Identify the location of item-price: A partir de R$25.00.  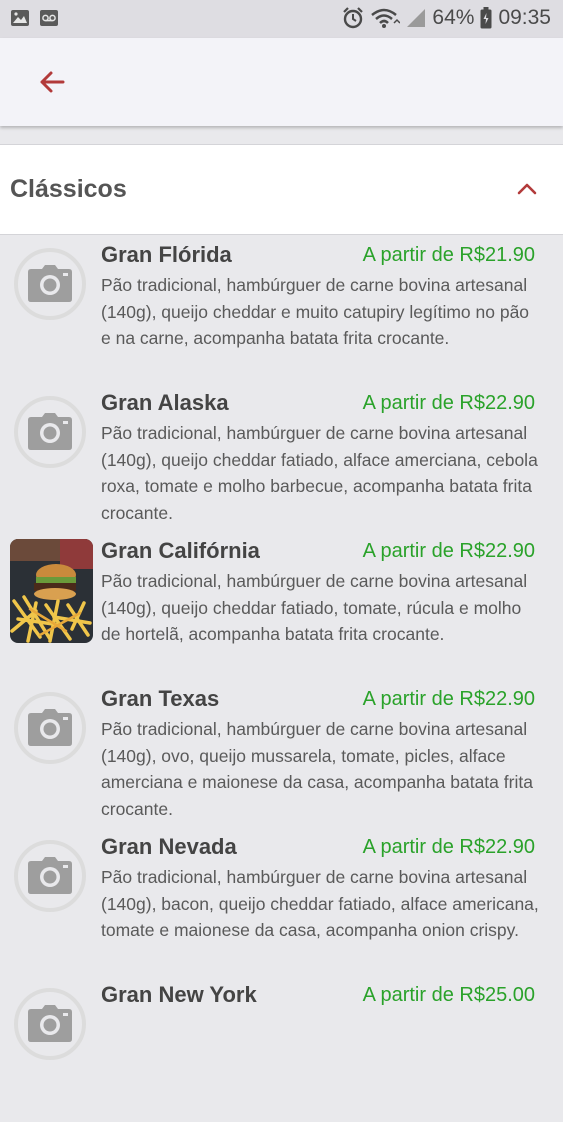
(448, 995).